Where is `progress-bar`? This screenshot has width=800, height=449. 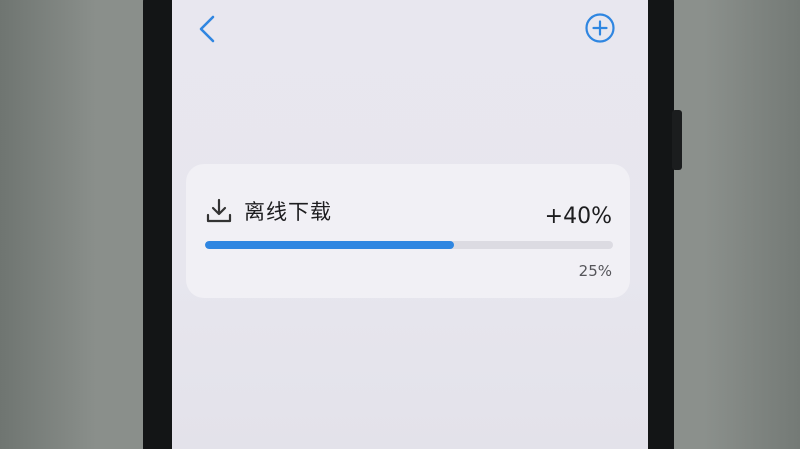
progress-bar is located at coordinates (409, 245).